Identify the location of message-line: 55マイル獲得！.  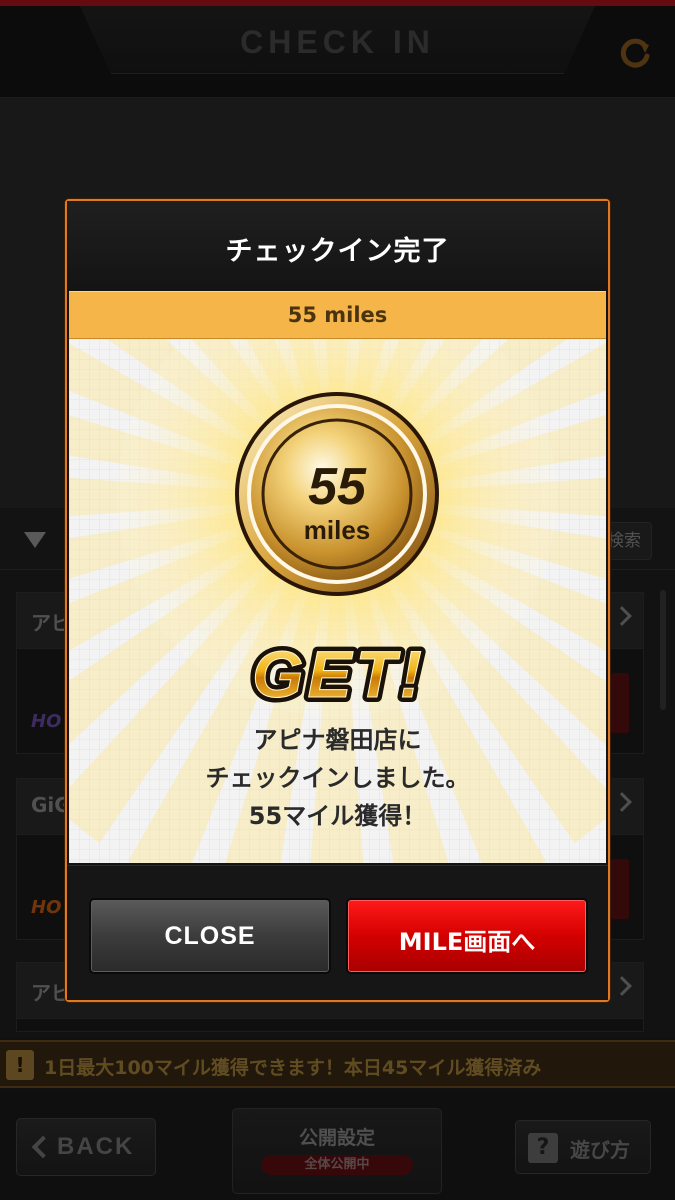
(337, 816).